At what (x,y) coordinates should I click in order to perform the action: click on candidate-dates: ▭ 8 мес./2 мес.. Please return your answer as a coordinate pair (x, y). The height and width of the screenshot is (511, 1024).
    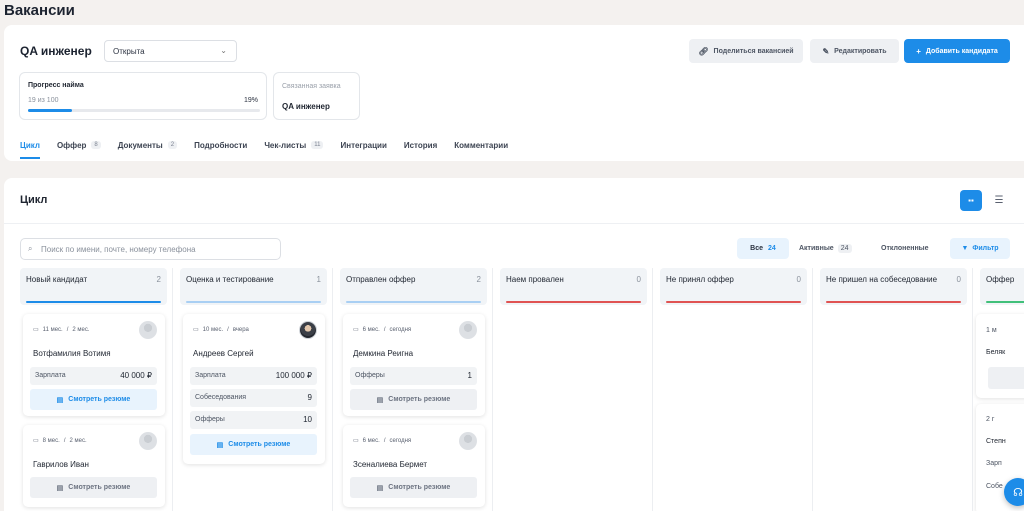
    Looking at the image, I should click on (60, 441).